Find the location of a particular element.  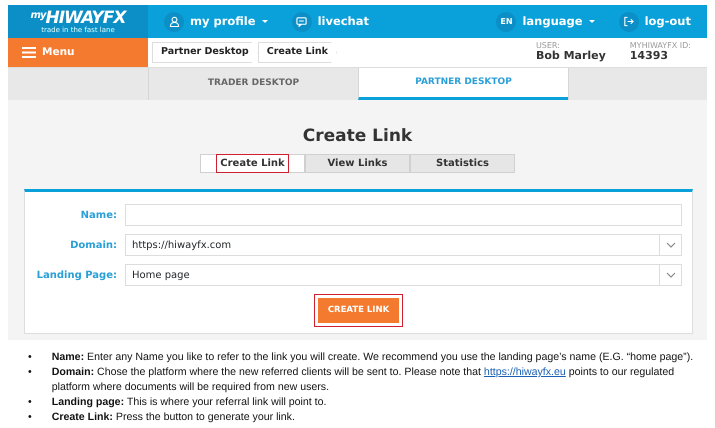

name-field is located at coordinates (403, 215).